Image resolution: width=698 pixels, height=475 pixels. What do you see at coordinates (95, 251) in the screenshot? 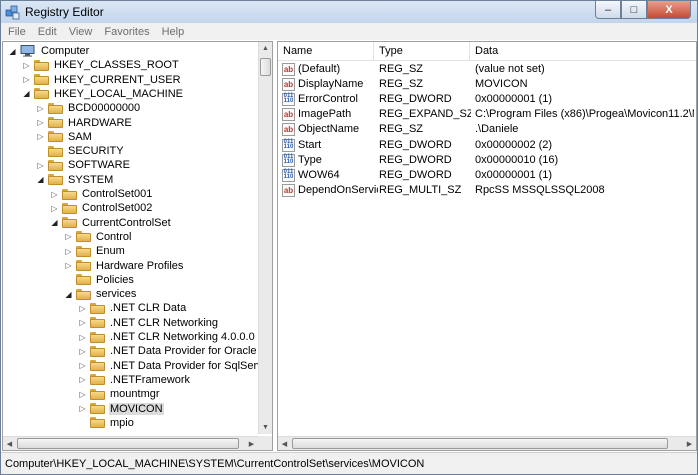
I see `tree-node: ▷ Enum` at bounding box center [95, 251].